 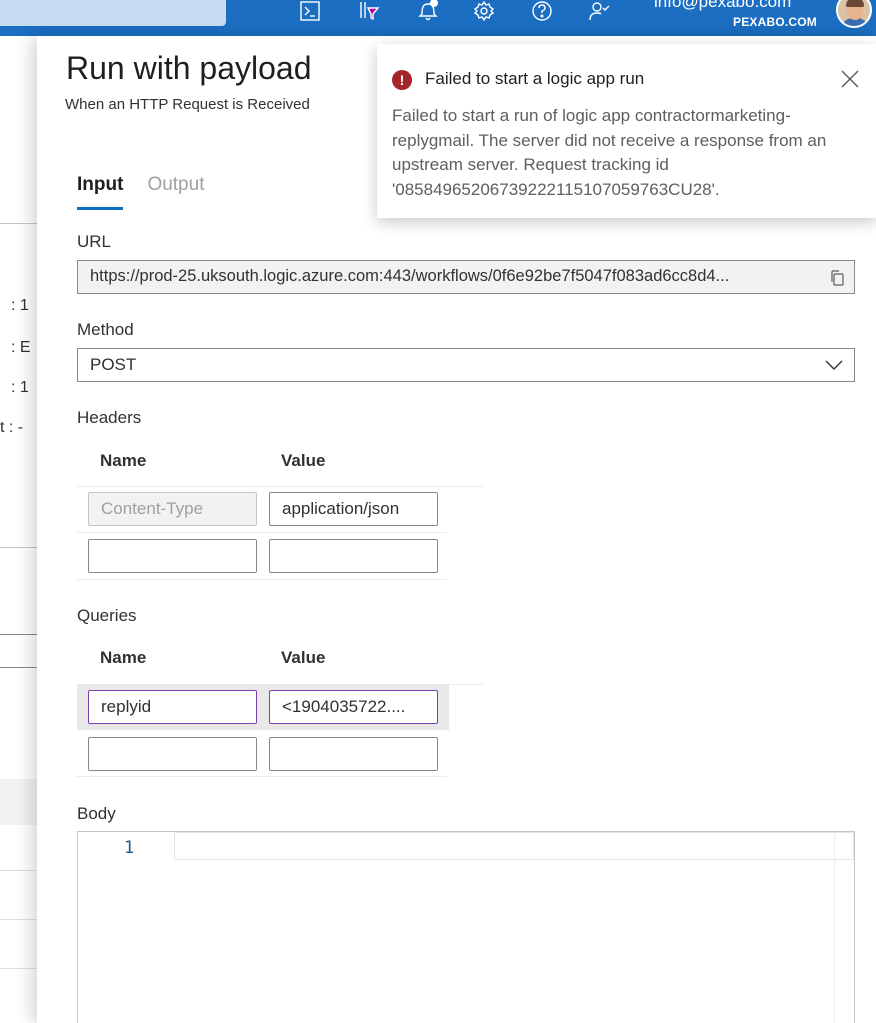 I want to click on tab-input: Input, so click(x=100, y=192).